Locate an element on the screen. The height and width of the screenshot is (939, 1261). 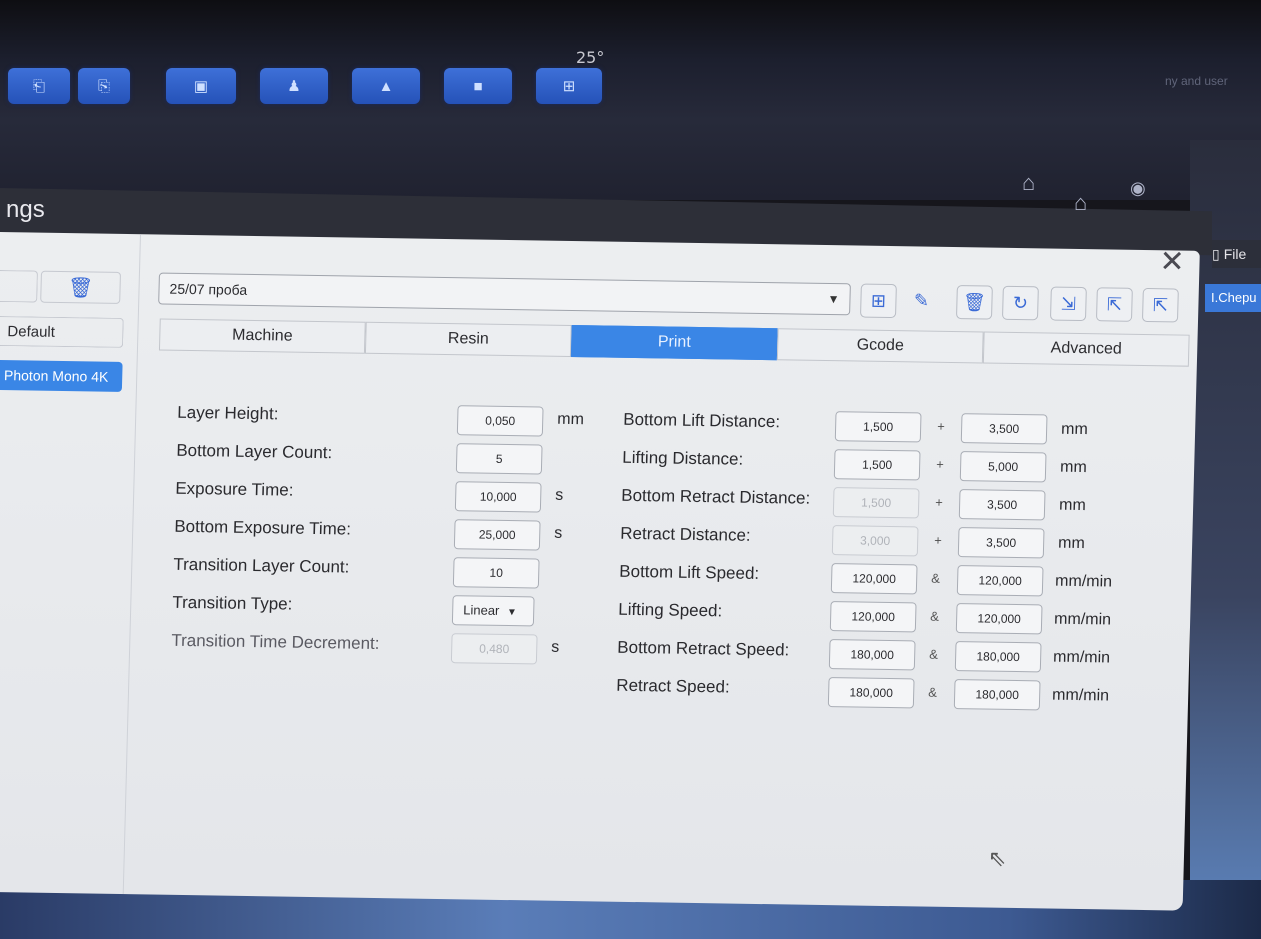
bottom-retract-speed-label: Bottom Retract Speed: is located at coordinates (703, 648).